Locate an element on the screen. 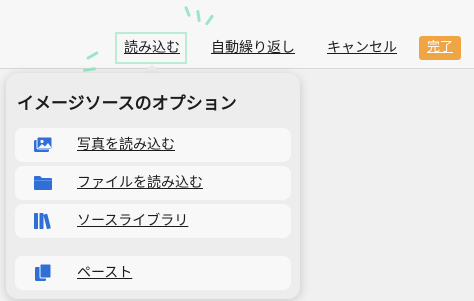  option-import-file: ファイルを読み込む is located at coordinates (153, 183).